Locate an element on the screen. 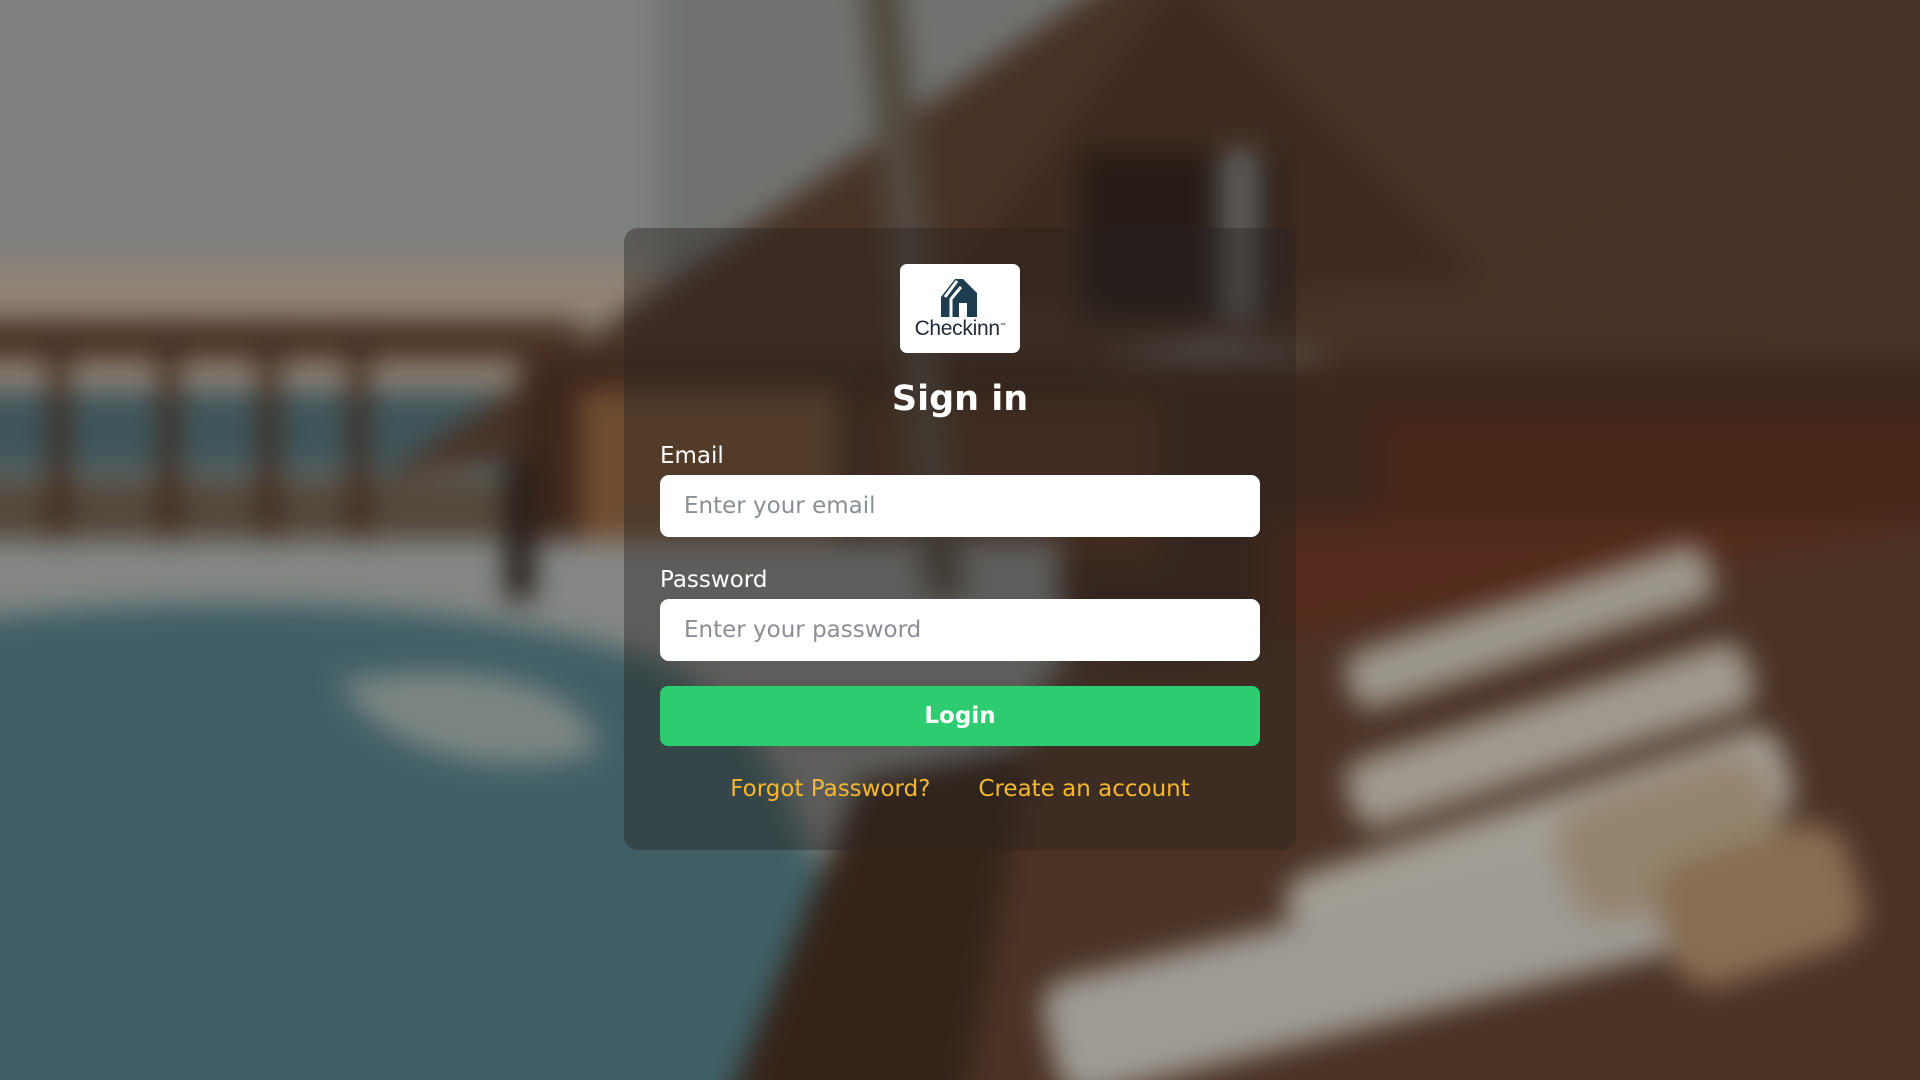 The height and width of the screenshot is (1080, 1920). create-account-link: Create an account is located at coordinates (1083, 789).